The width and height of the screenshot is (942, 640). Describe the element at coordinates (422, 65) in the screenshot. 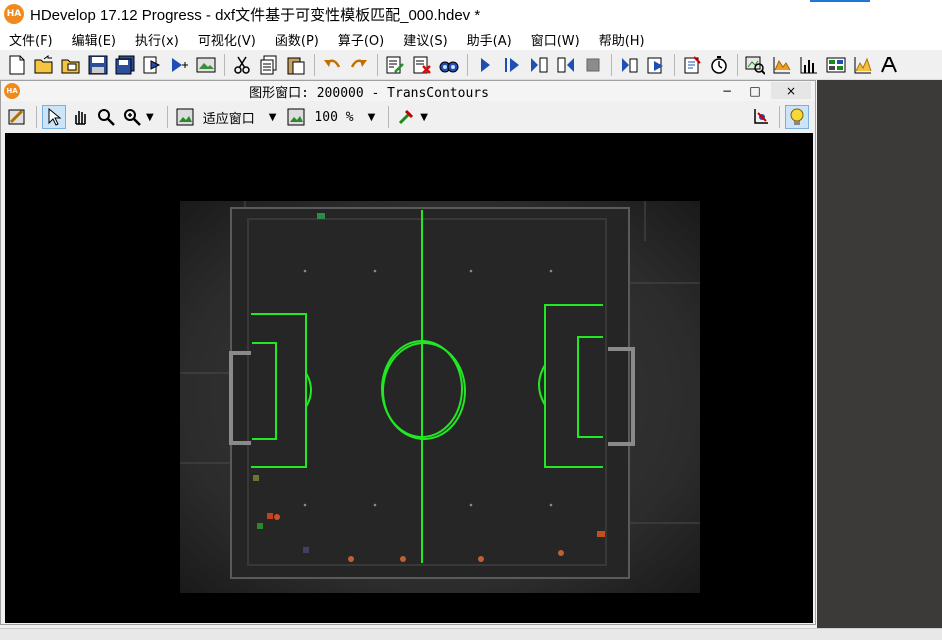

I see `delete-line-icon` at that location.